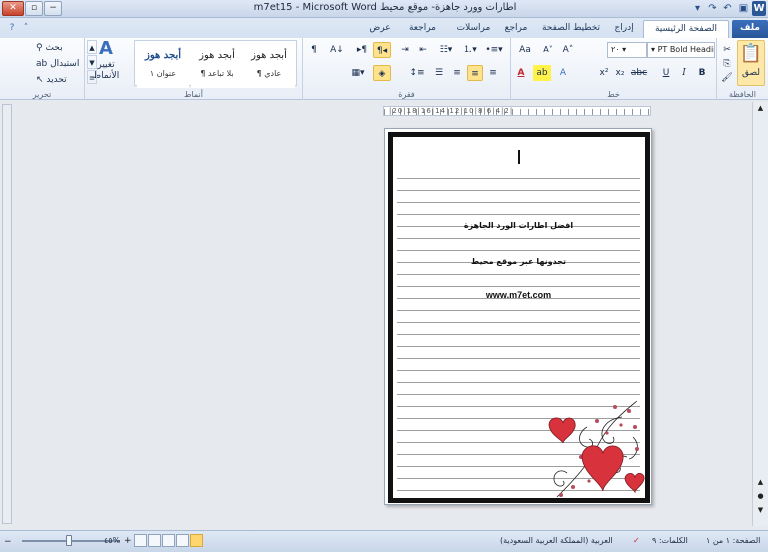 The image size is (768, 552). What do you see at coordinates (154, 540) in the screenshot?
I see `view-outline-icon` at bounding box center [154, 540].